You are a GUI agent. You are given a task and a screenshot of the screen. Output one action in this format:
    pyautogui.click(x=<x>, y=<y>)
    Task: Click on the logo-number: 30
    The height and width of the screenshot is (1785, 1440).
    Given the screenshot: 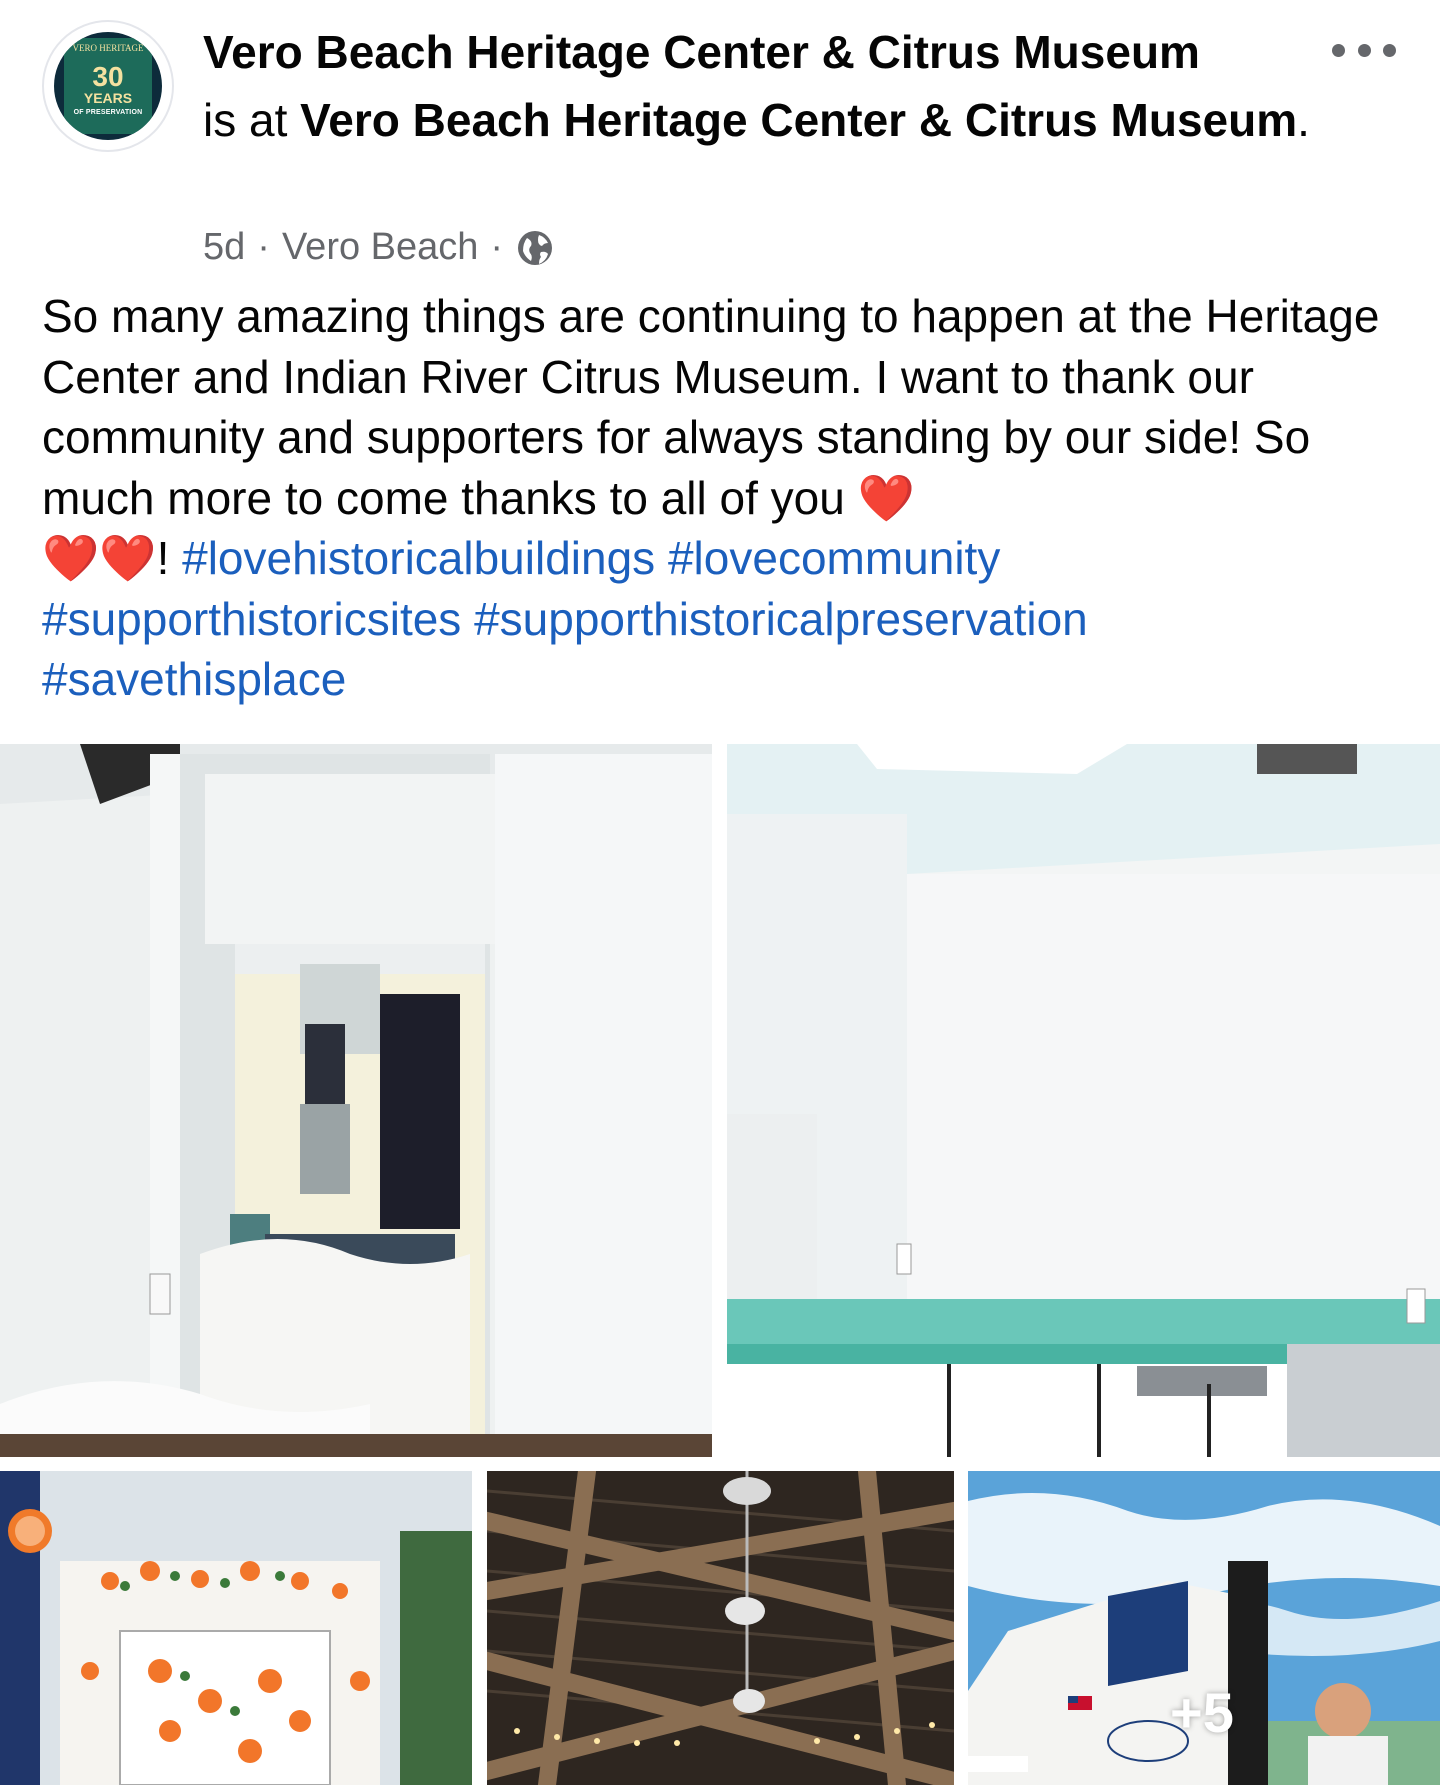 What is the action you would take?
    pyautogui.click(x=108, y=76)
    